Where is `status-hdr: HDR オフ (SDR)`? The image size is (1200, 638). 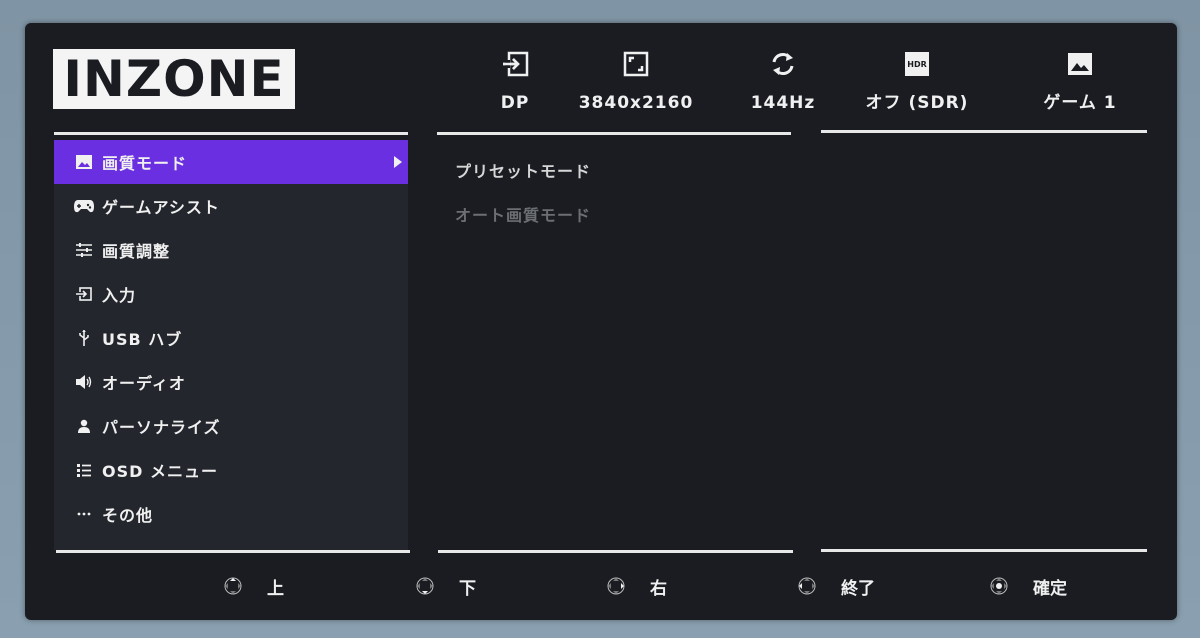 status-hdr: HDR オフ (SDR) is located at coordinates (917, 81).